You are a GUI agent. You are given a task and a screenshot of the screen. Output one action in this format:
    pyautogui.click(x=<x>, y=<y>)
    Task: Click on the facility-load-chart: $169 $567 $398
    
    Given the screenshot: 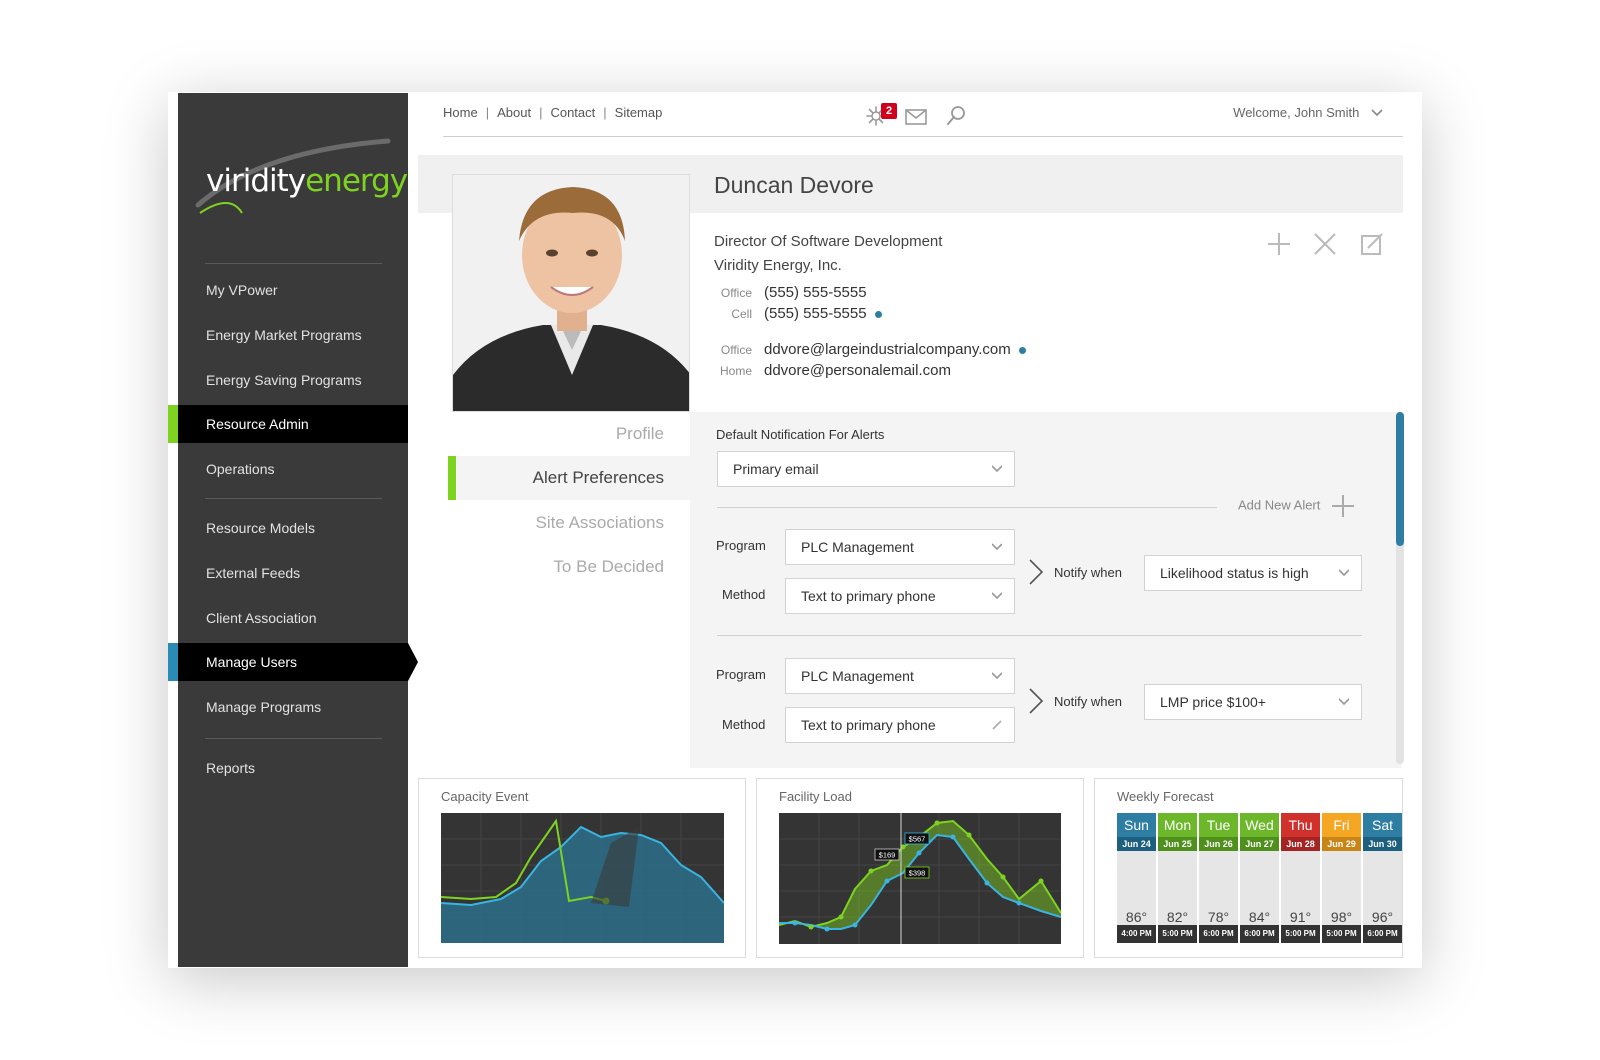 What is the action you would take?
    pyautogui.click(x=920, y=878)
    